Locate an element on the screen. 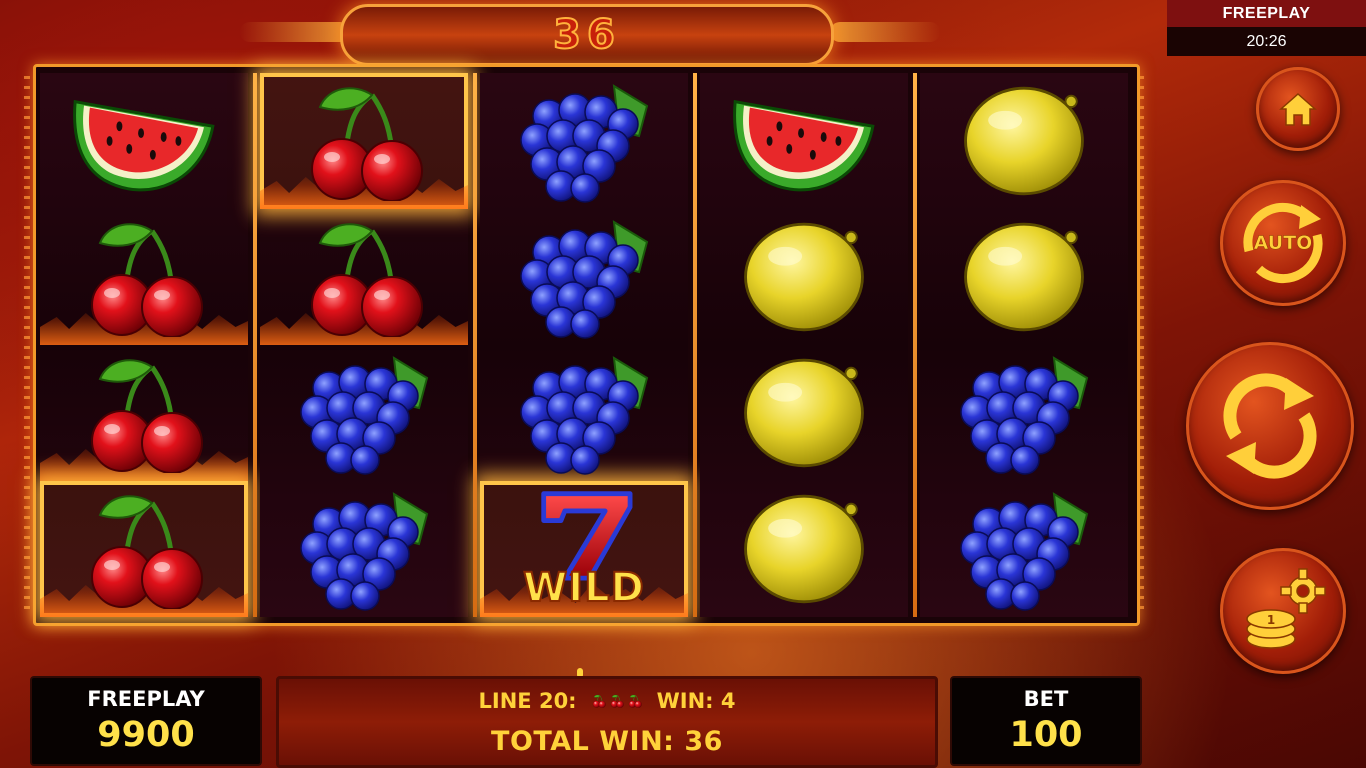  reel-cell-wild-seven: WILD is located at coordinates (584, 549).